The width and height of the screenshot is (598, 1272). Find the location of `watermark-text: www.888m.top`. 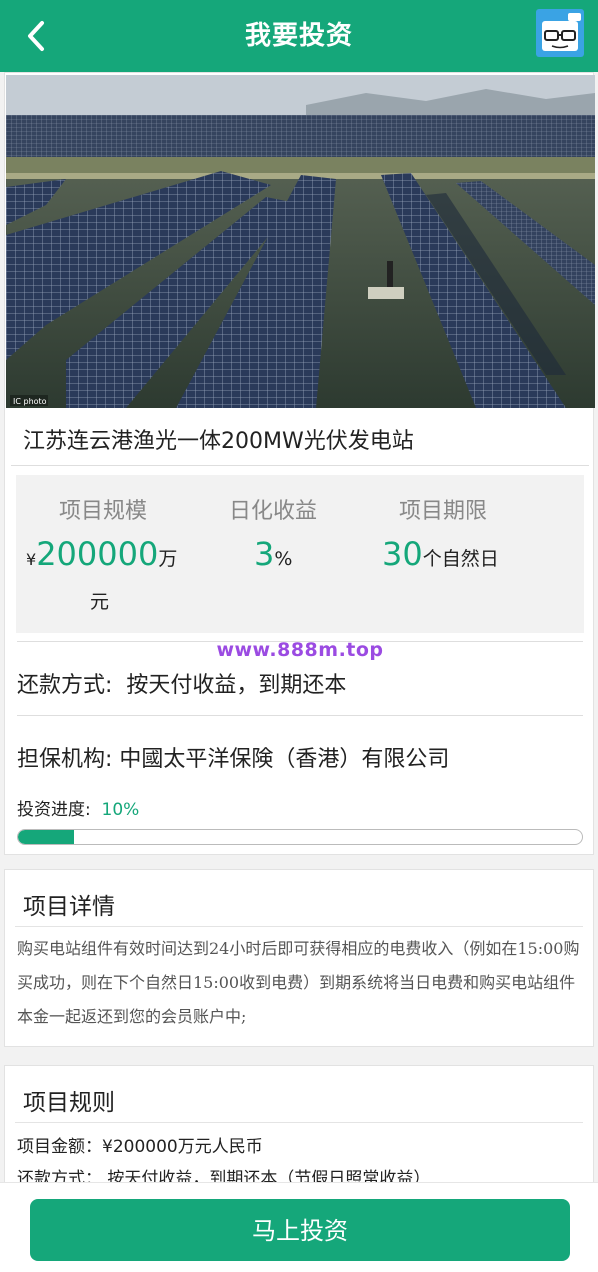

watermark-text: www.888m.top is located at coordinates (300, 650).